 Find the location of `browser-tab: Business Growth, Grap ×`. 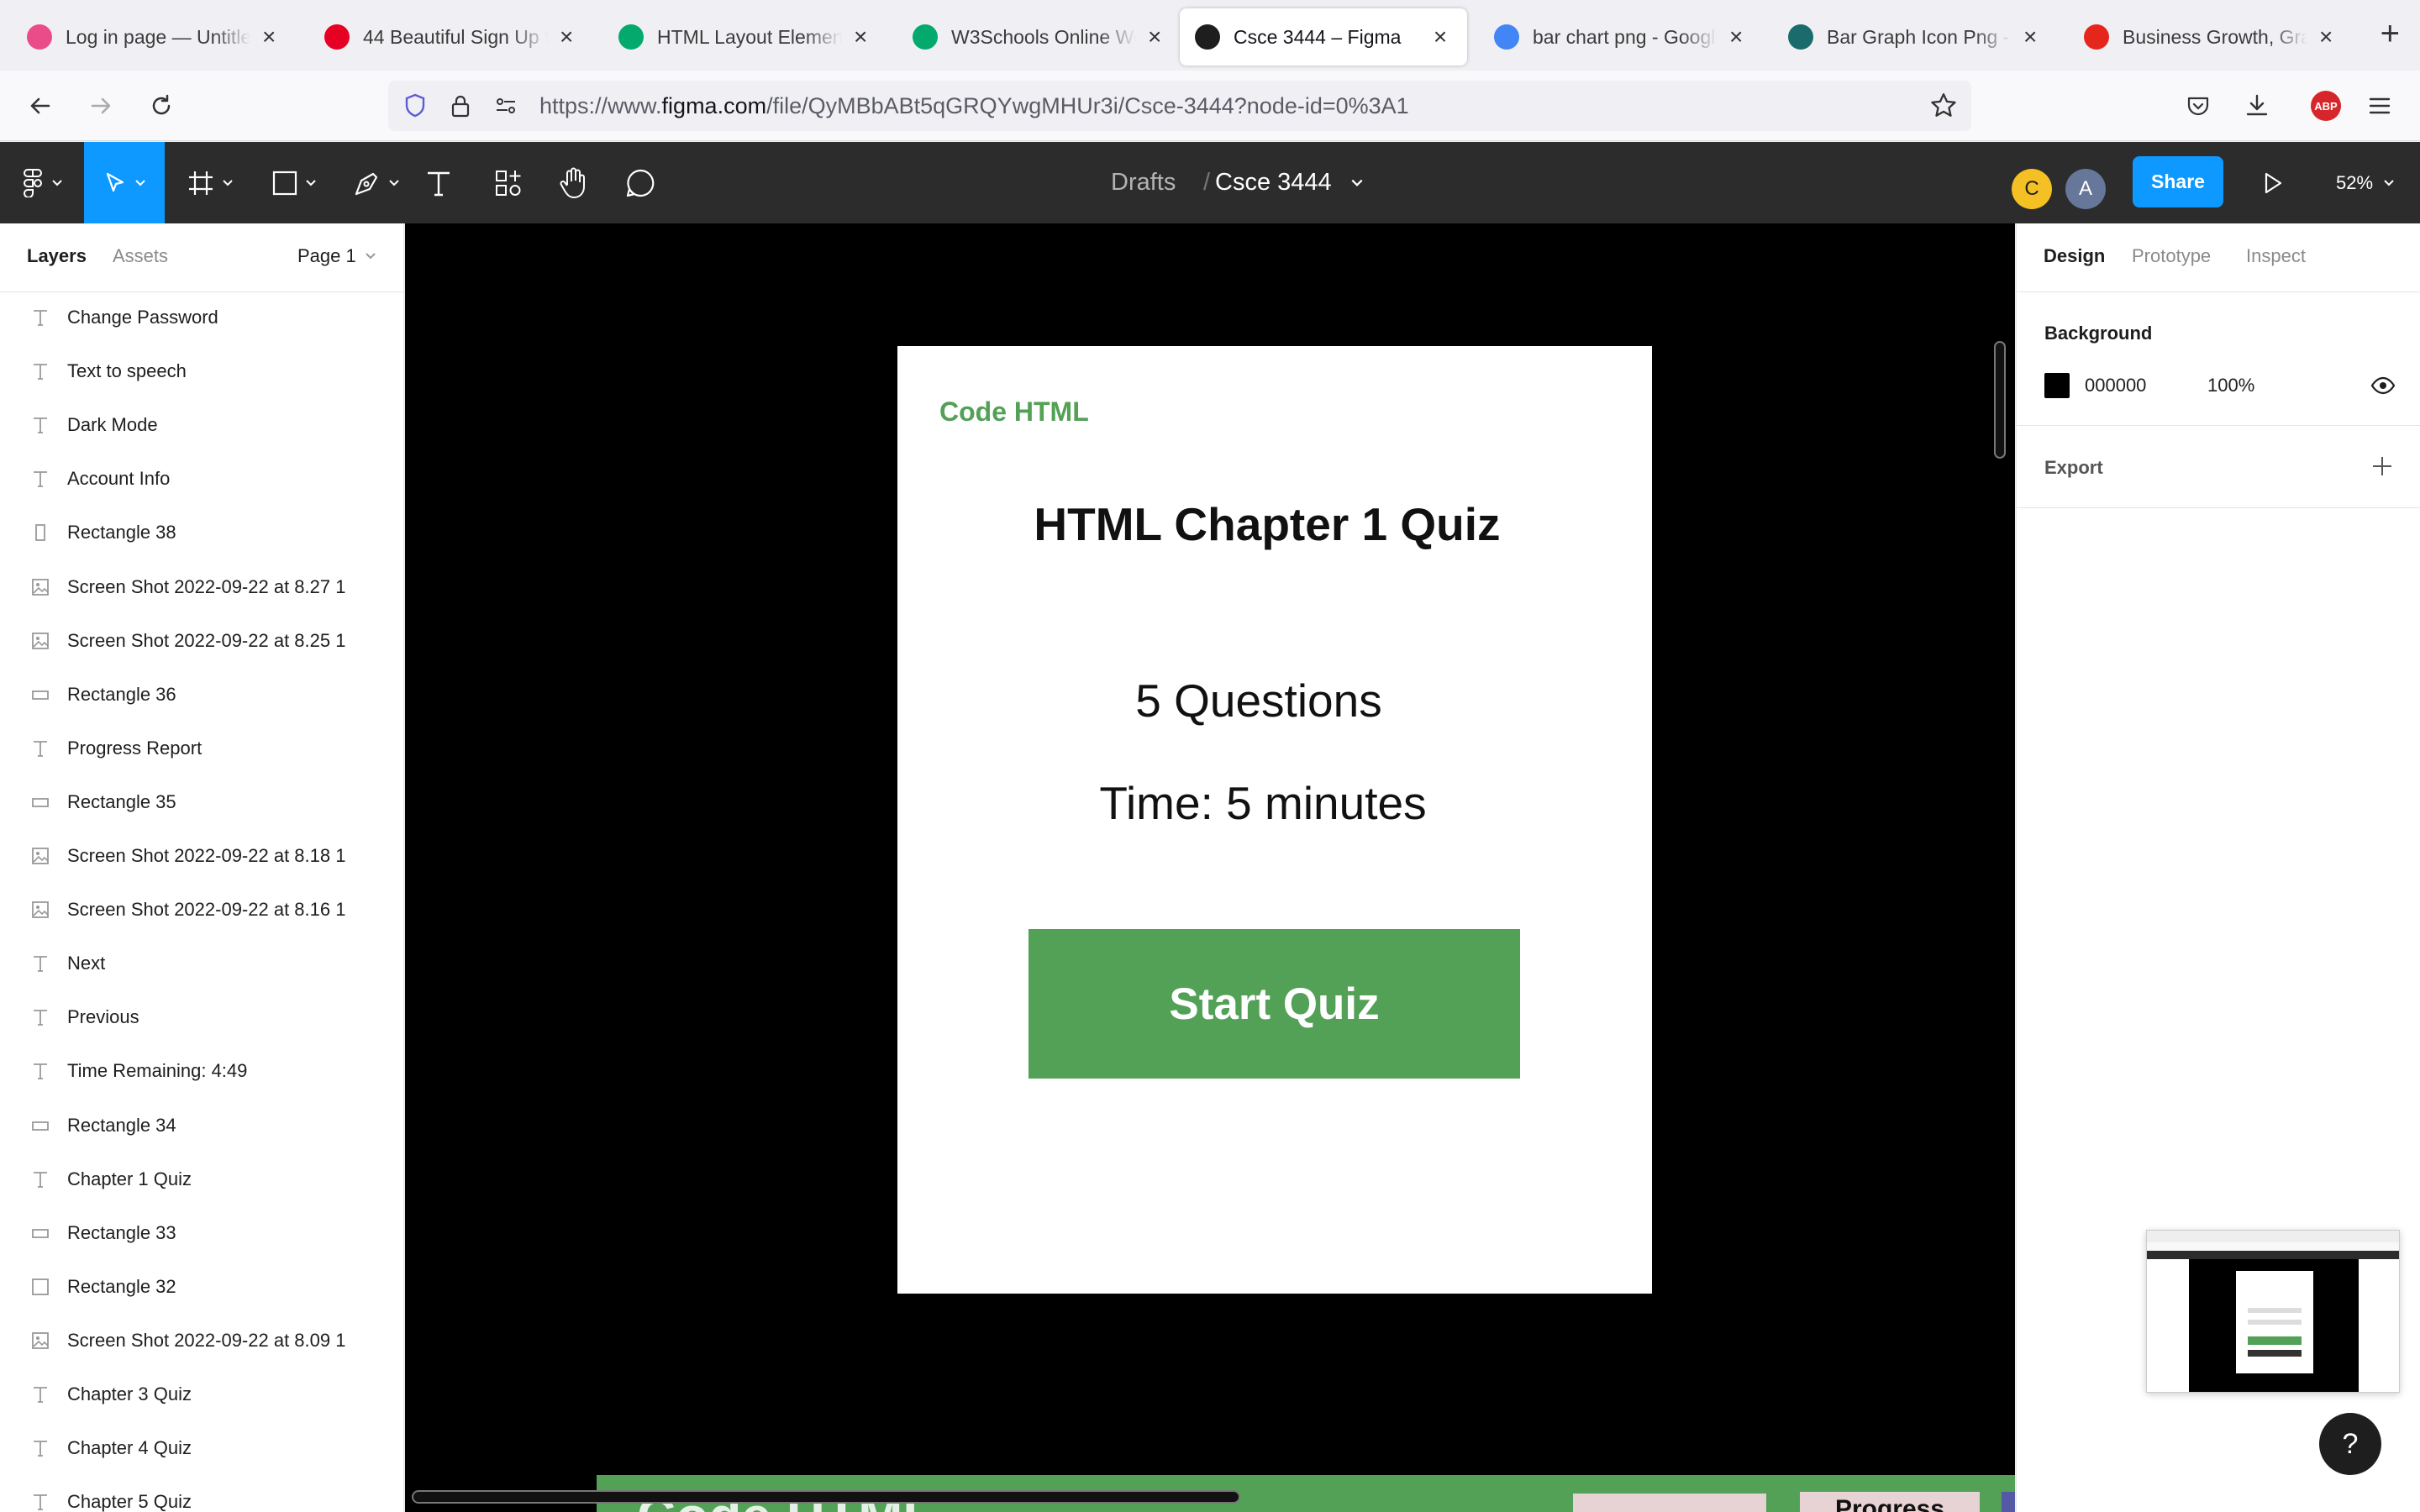

browser-tab: Business Growth, Grap × is located at coordinates (2211, 37).